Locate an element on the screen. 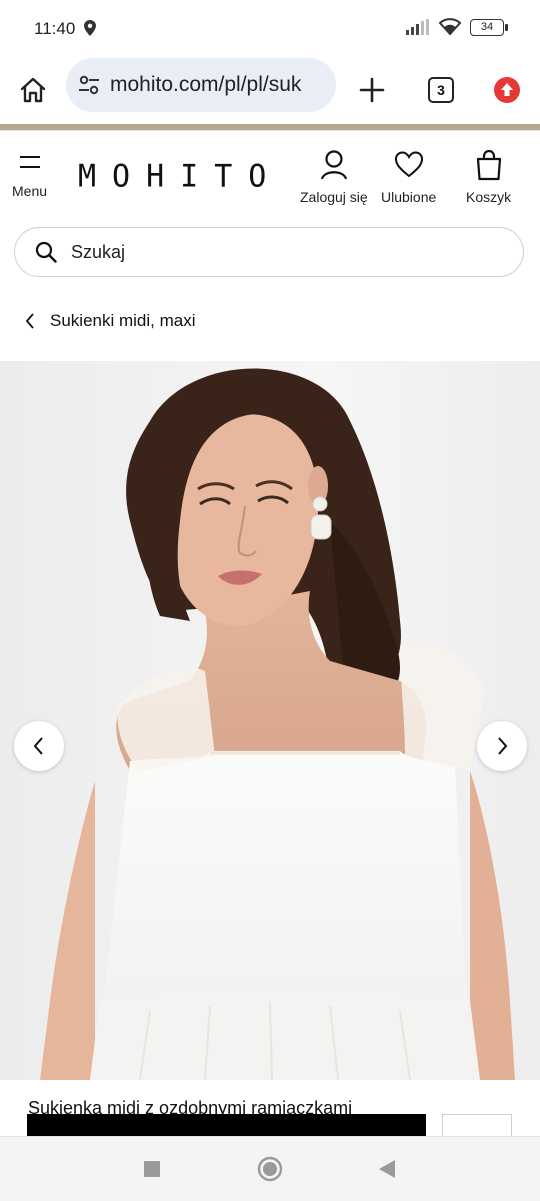 This screenshot has width=540, height=1201. prev-image-button is located at coordinates (39, 746).